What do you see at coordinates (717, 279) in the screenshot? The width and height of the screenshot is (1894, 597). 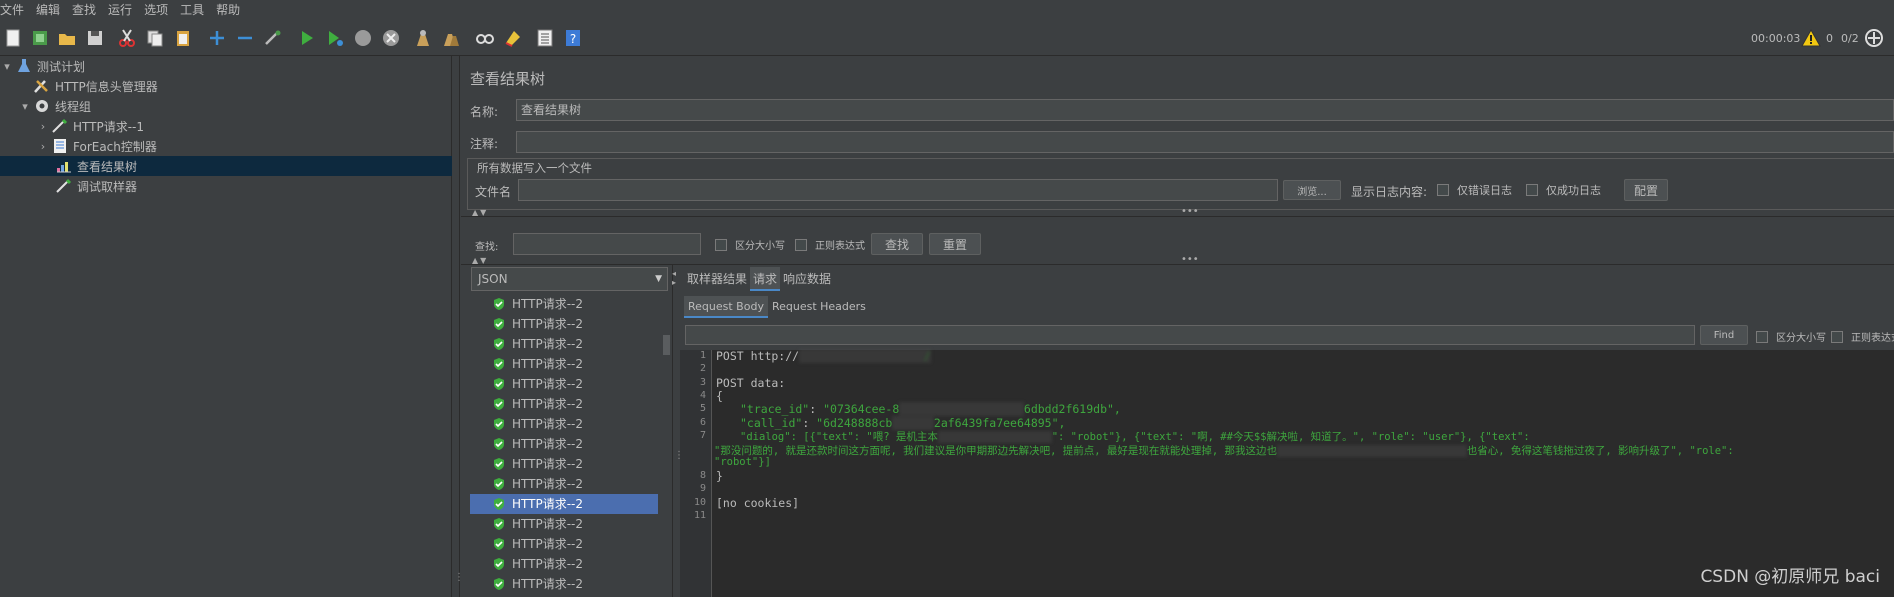 I see `tab-sampler-result: 取样器结果` at bounding box center [717, 279].